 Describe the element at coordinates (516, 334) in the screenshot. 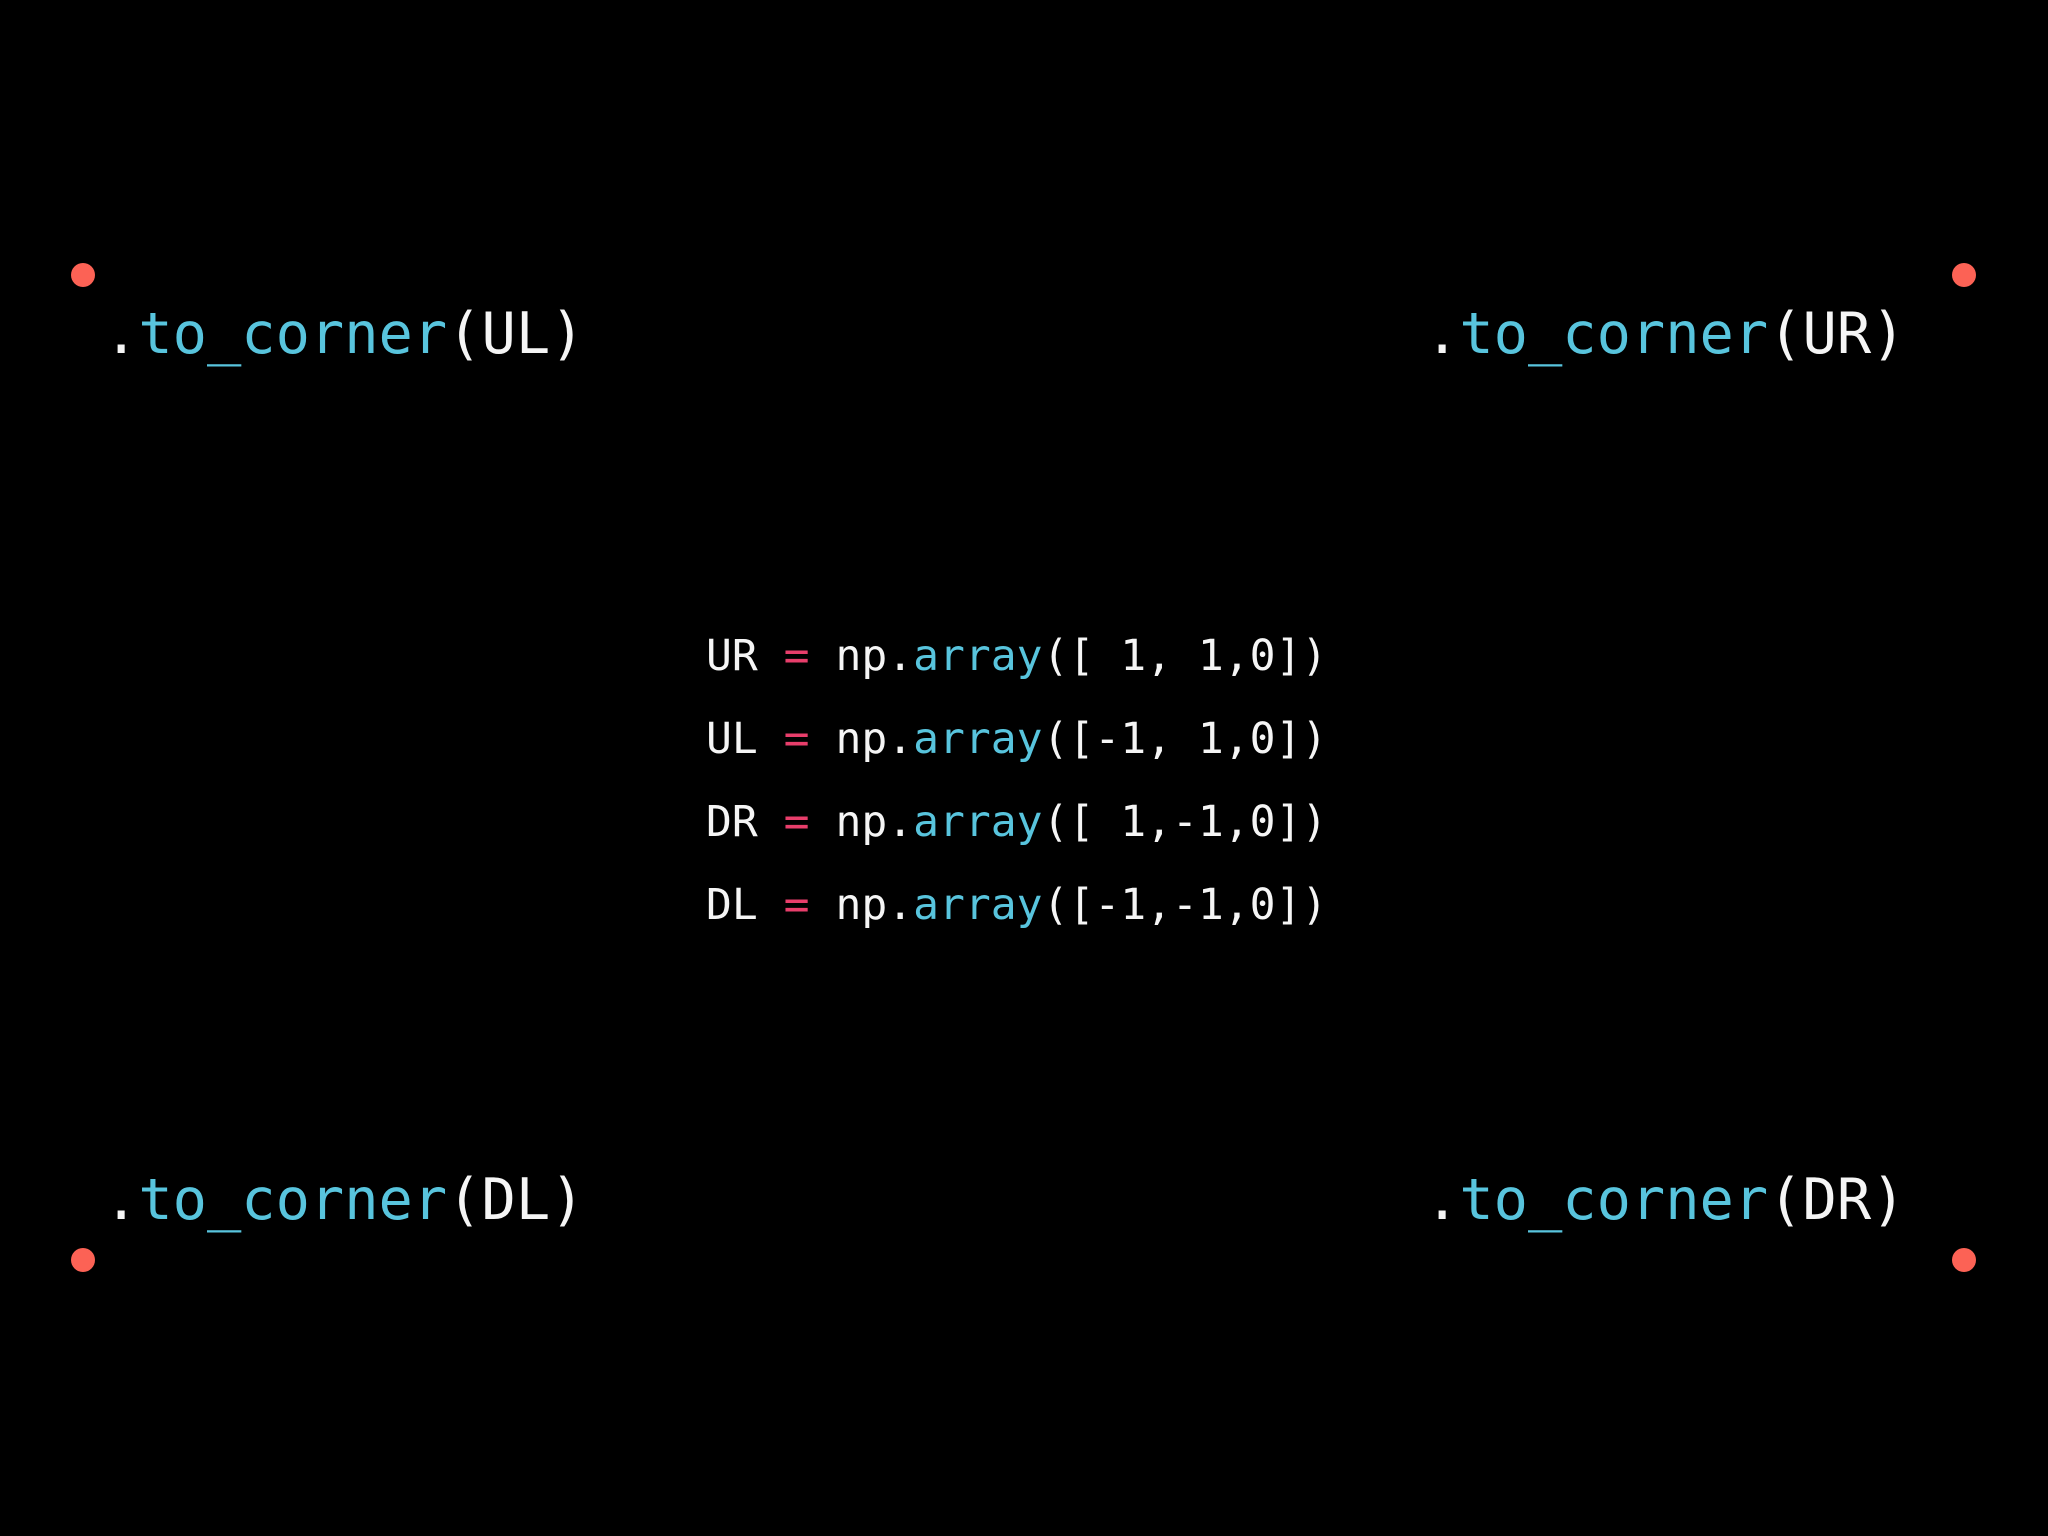

I see `label-arg: UL` at that location.